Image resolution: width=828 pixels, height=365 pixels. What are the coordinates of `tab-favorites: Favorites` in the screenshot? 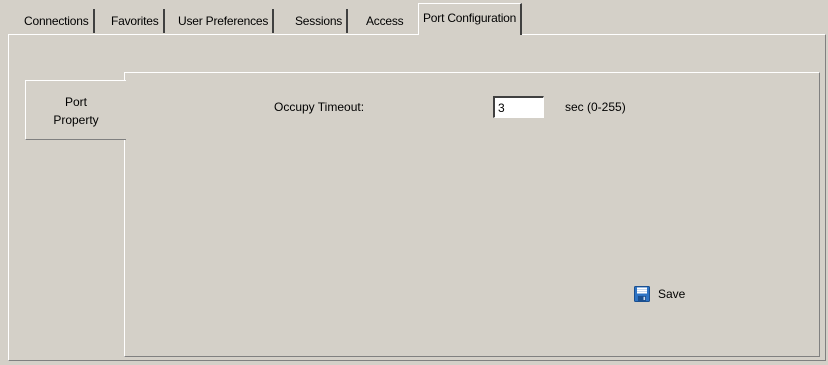 It's located at (136, 21).